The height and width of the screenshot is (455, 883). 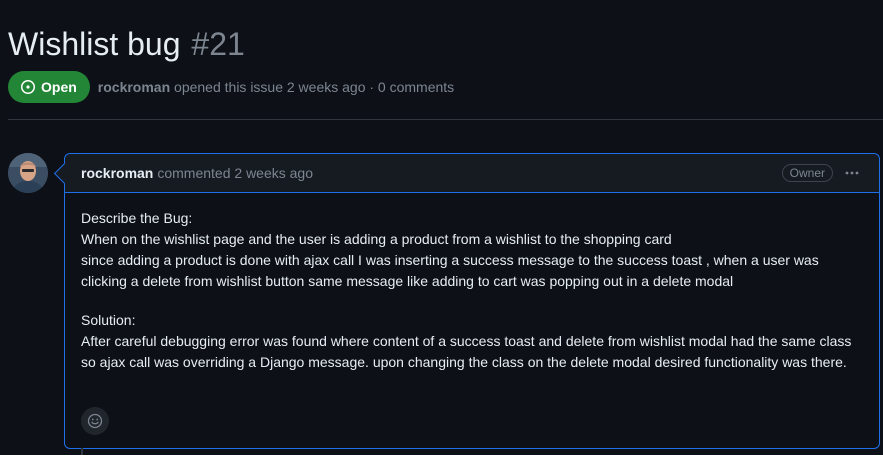 What do you see at coordinates (28, 173) in the screenshot?
I see `avatar` at bounding box center [28, 173].